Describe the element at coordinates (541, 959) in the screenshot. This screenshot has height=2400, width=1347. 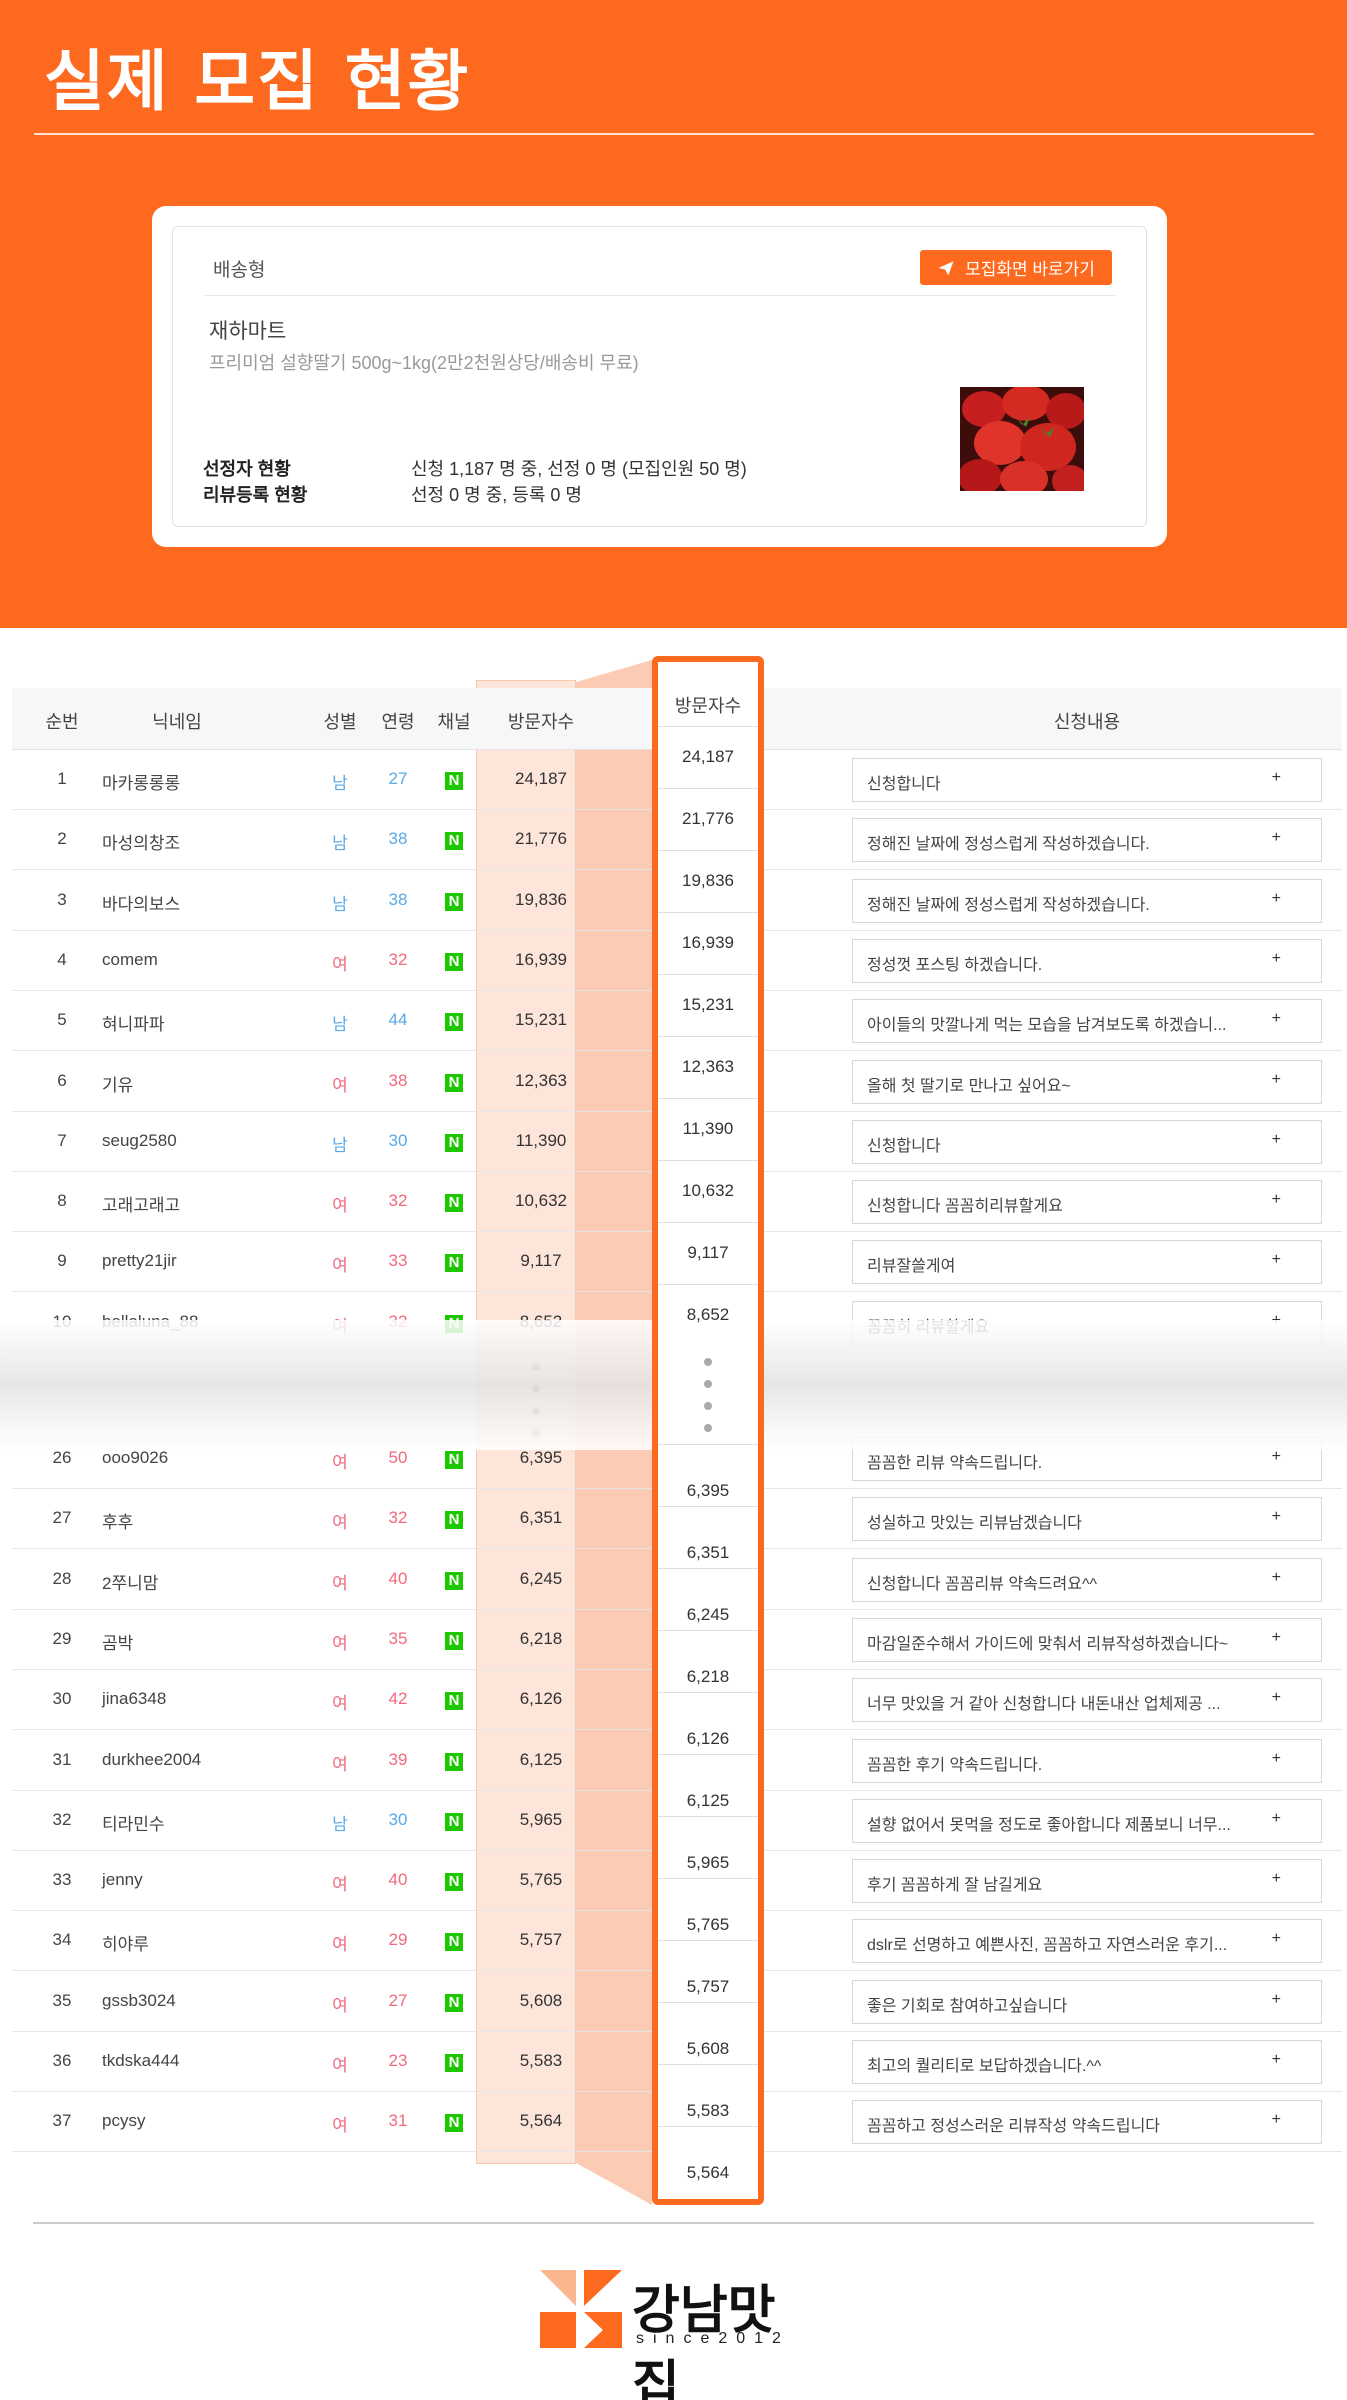
I see `visits-cell: 16,939` at that location.